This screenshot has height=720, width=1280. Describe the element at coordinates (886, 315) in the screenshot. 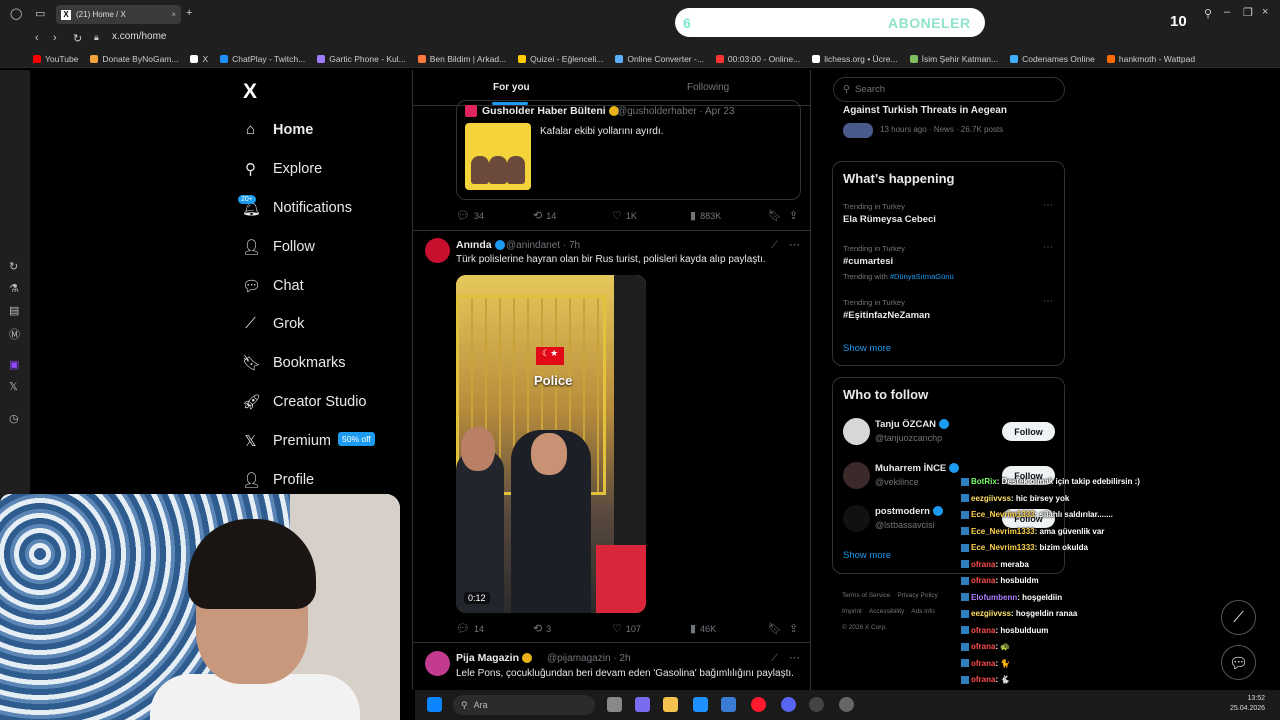

I see `trend-name: #EşitinfazNeZaman` at that location.